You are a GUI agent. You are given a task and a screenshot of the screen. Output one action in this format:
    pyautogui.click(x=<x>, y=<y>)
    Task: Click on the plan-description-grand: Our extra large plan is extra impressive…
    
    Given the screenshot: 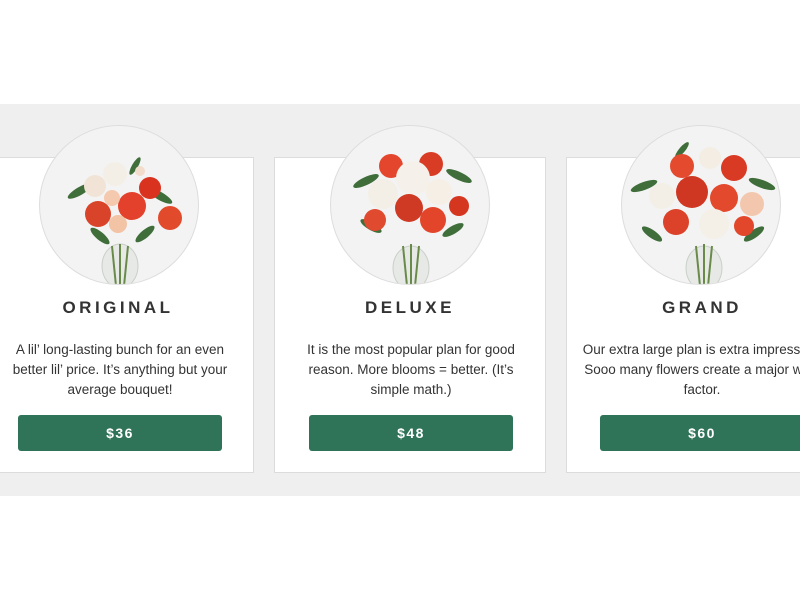 What is the action you would take?
    pyautogui.click(x=691, y=369)
    